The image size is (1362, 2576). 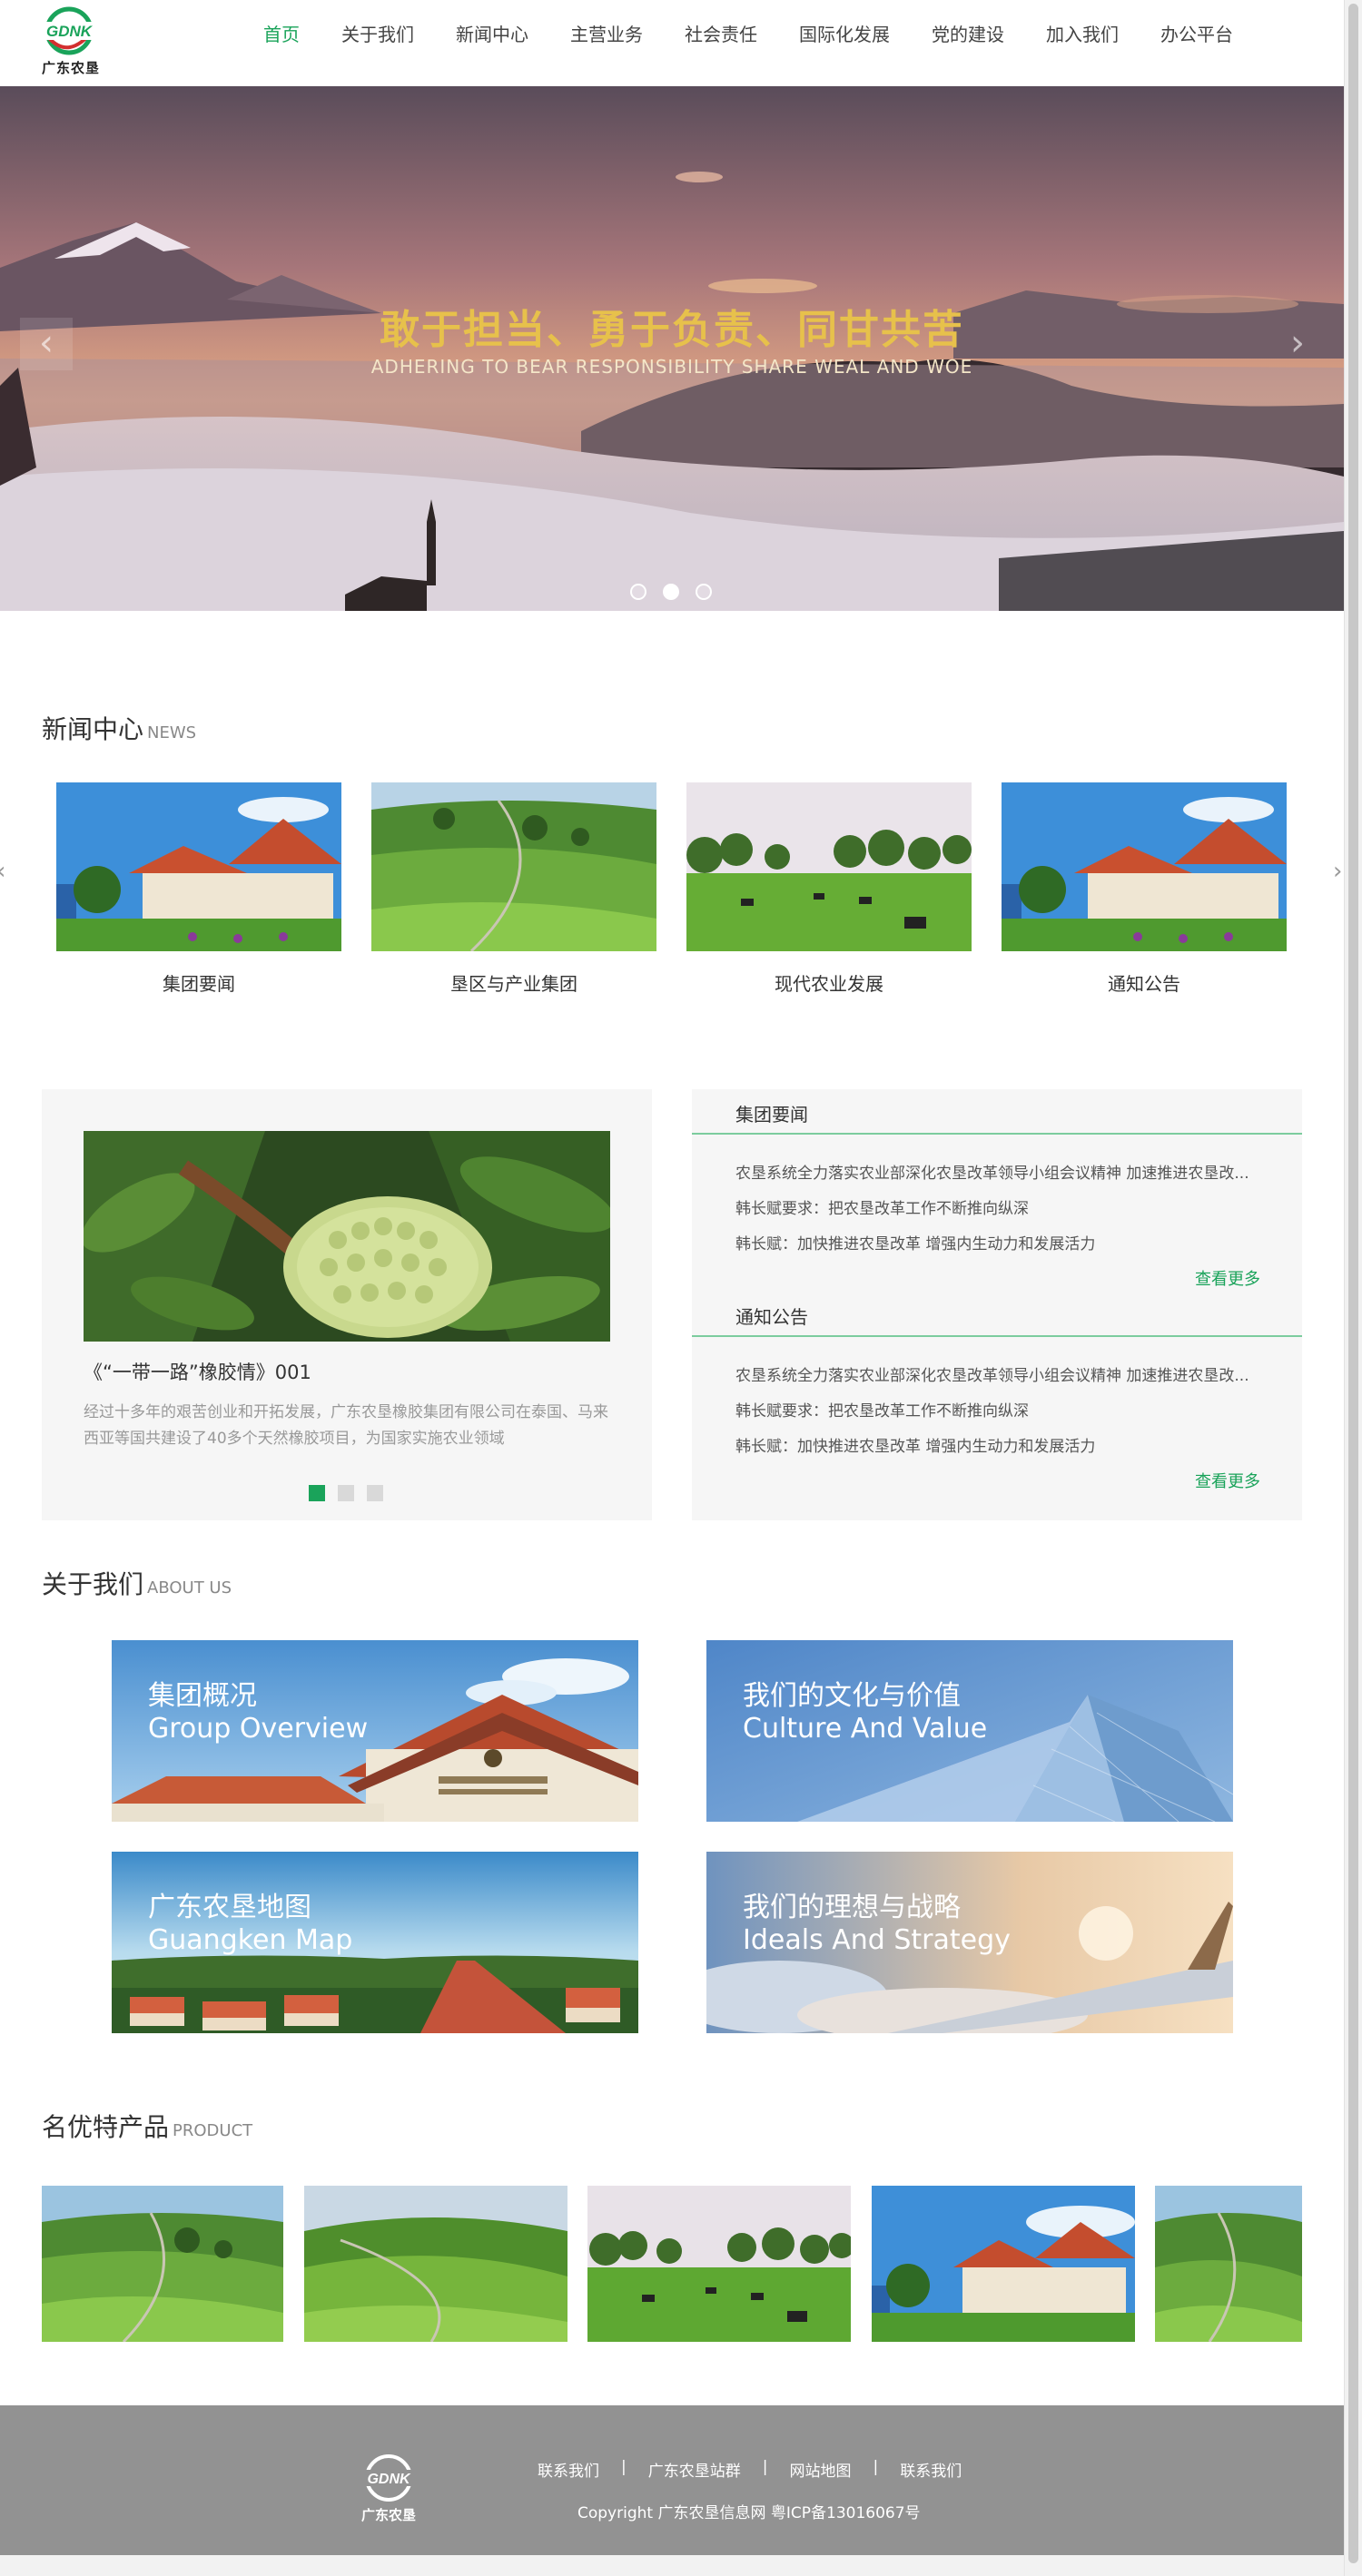 I want to click on tile-ideals-strategy-cn: 我们的理想与战略, so click(x=852, y=1907).